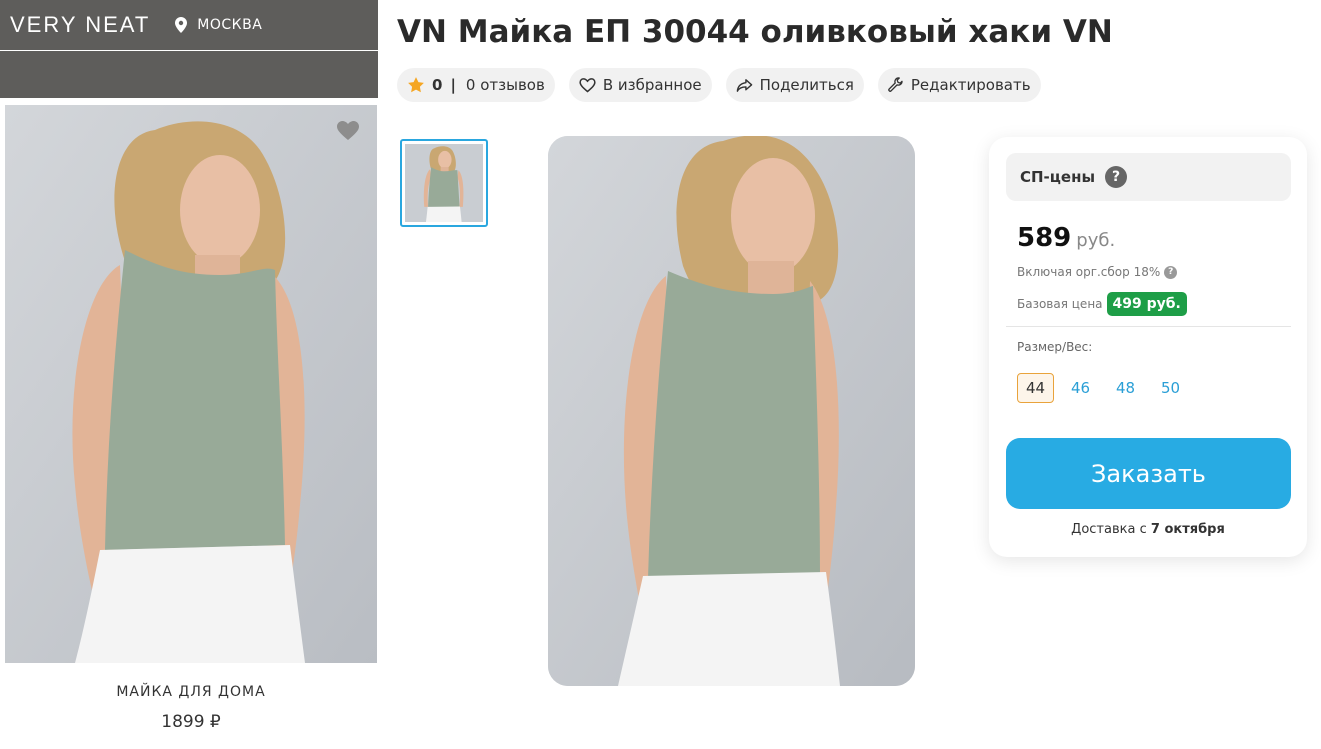 This screenshot has width=1321, height=749. I want to click on gallery-thumbnail, so click(444, 183).